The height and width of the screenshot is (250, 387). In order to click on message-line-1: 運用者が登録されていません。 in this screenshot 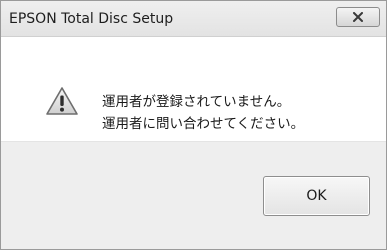, I will do `click(196, 102)`.